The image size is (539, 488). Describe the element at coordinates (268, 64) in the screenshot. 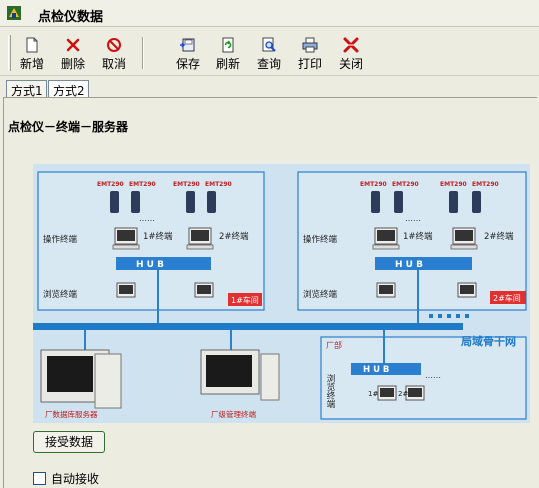

I see `query-label: 查询` at that location.